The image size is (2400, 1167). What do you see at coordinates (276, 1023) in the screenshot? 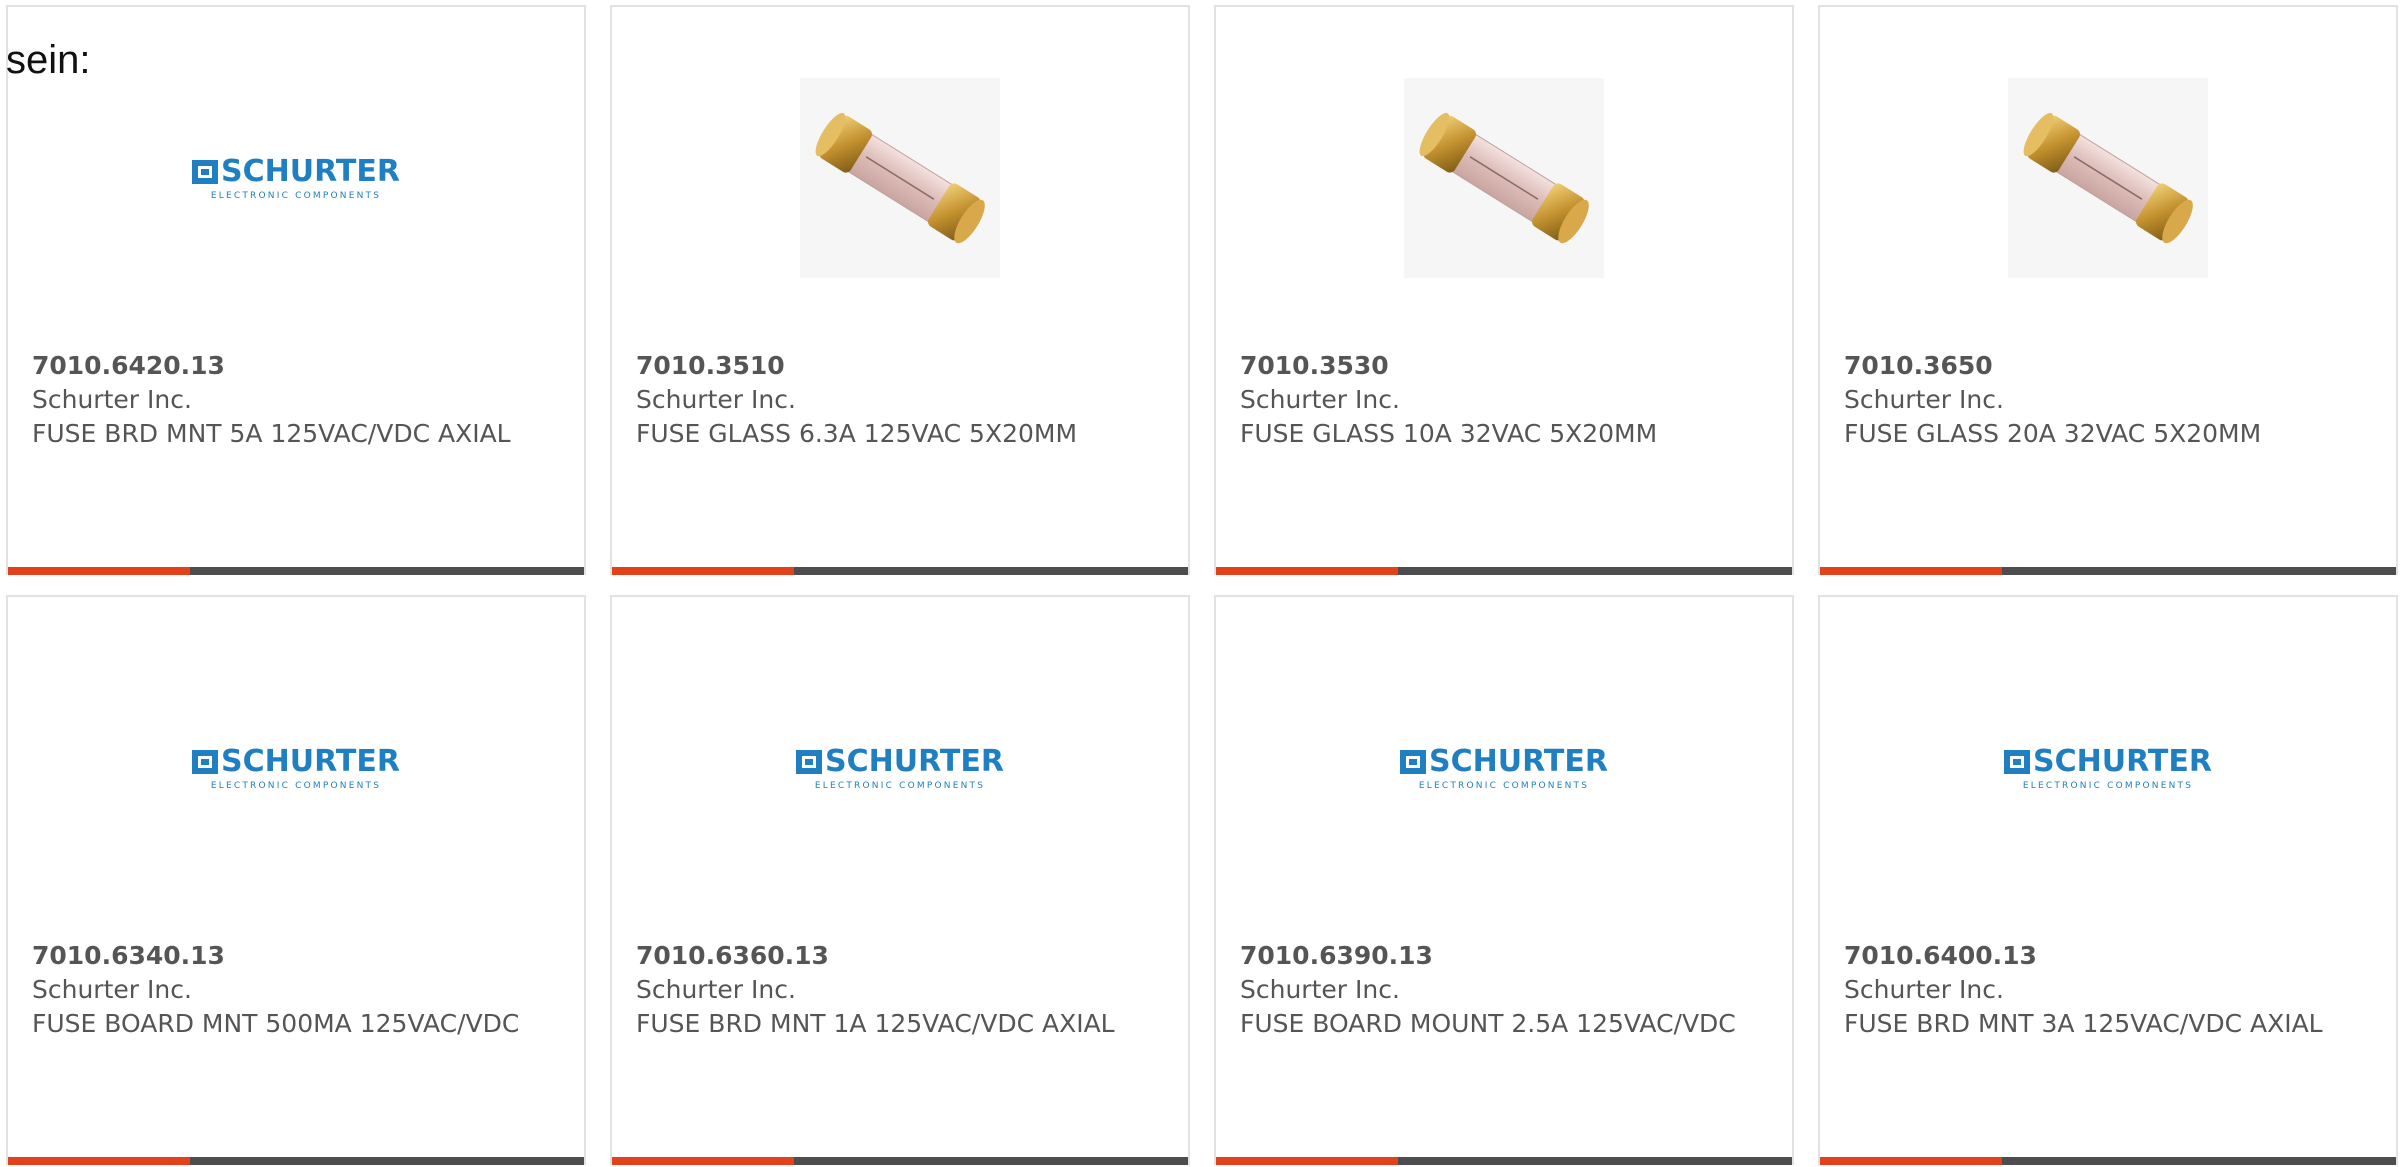
I see `product-description: FUSE BOARD MNT 500MA 125VAC/VDC` at bounding box center [276, 1023].